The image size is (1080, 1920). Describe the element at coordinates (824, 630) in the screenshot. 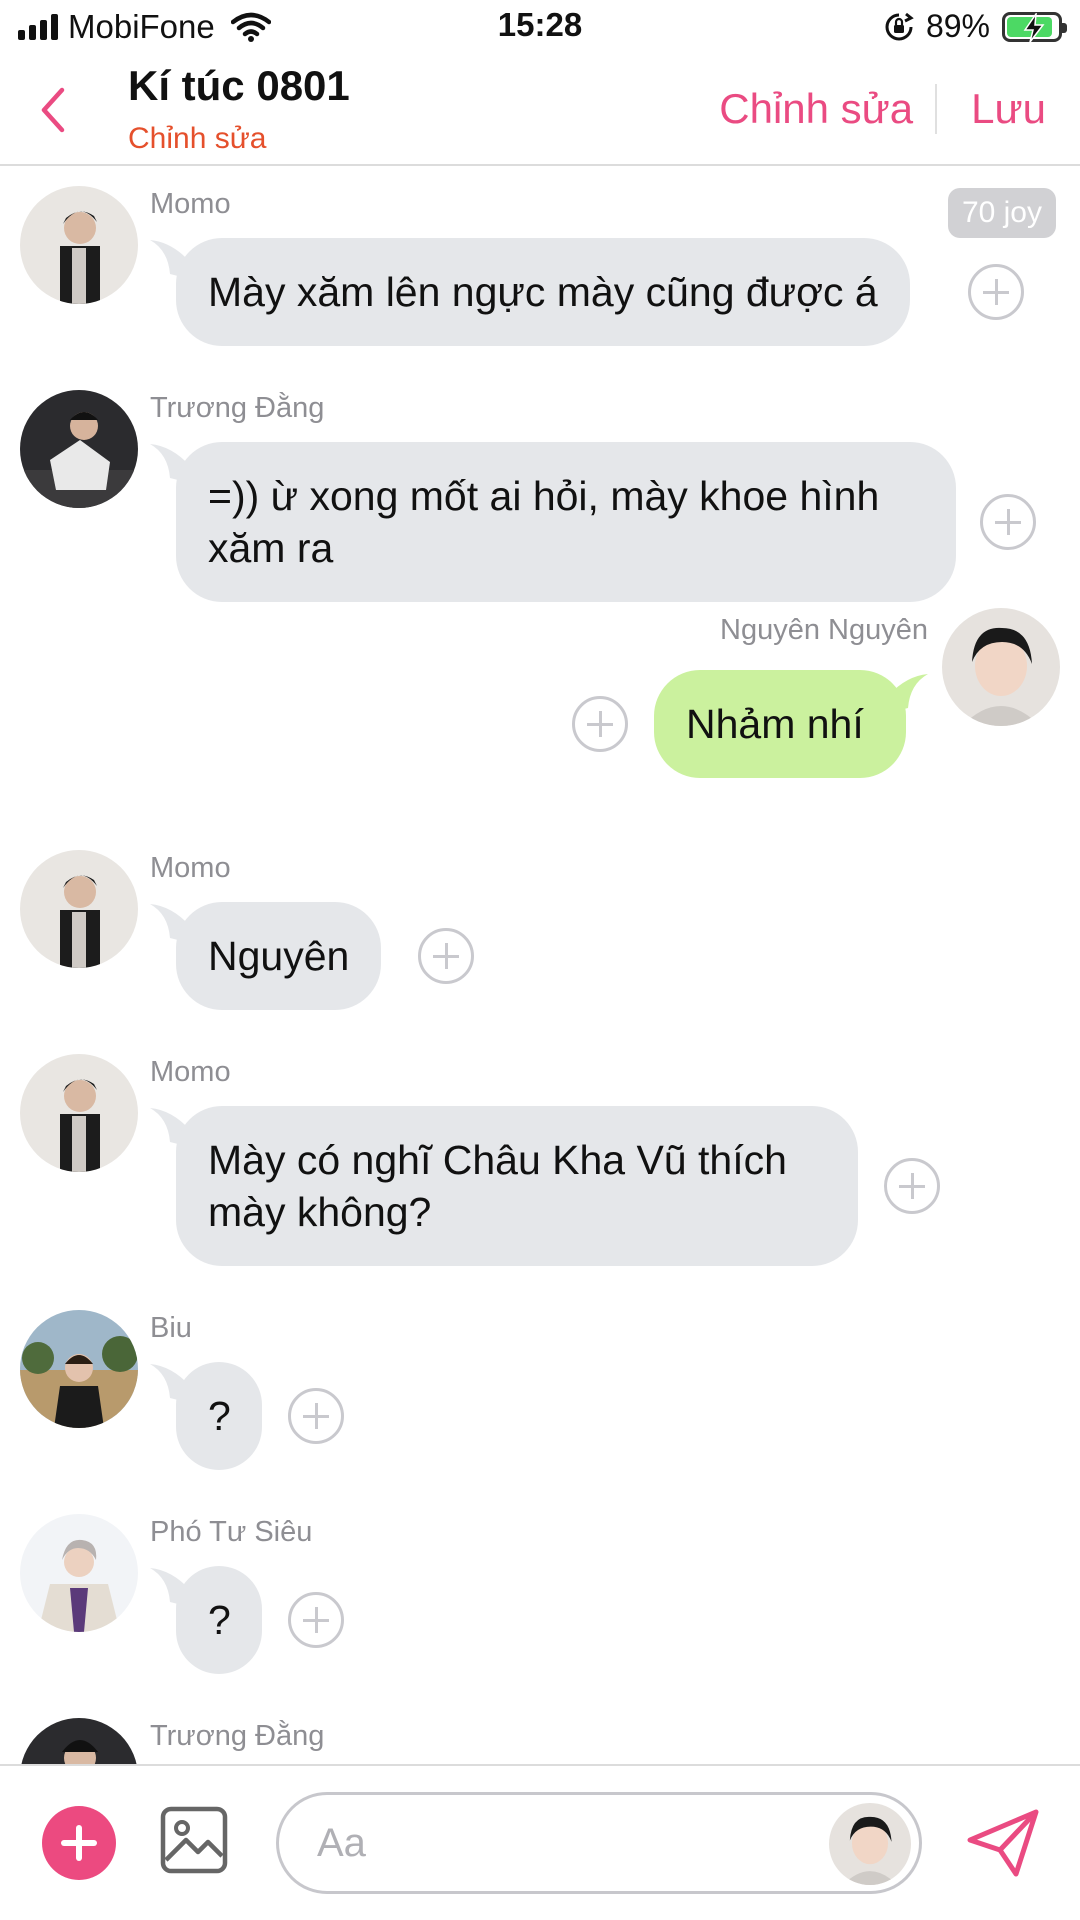

I see `sender-name: Nguyên Nguyên` at that location.